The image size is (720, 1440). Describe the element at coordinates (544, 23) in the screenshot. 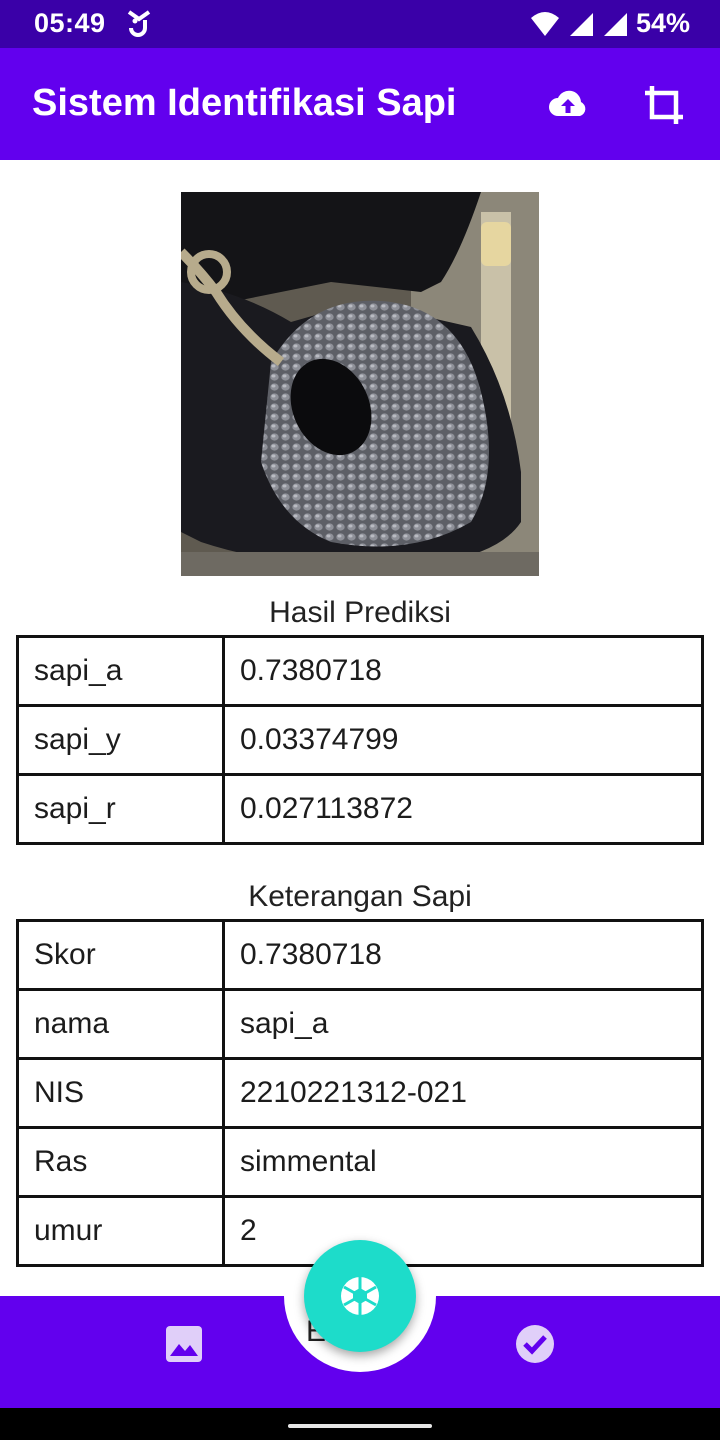

I see `wifi-icon` at that location.